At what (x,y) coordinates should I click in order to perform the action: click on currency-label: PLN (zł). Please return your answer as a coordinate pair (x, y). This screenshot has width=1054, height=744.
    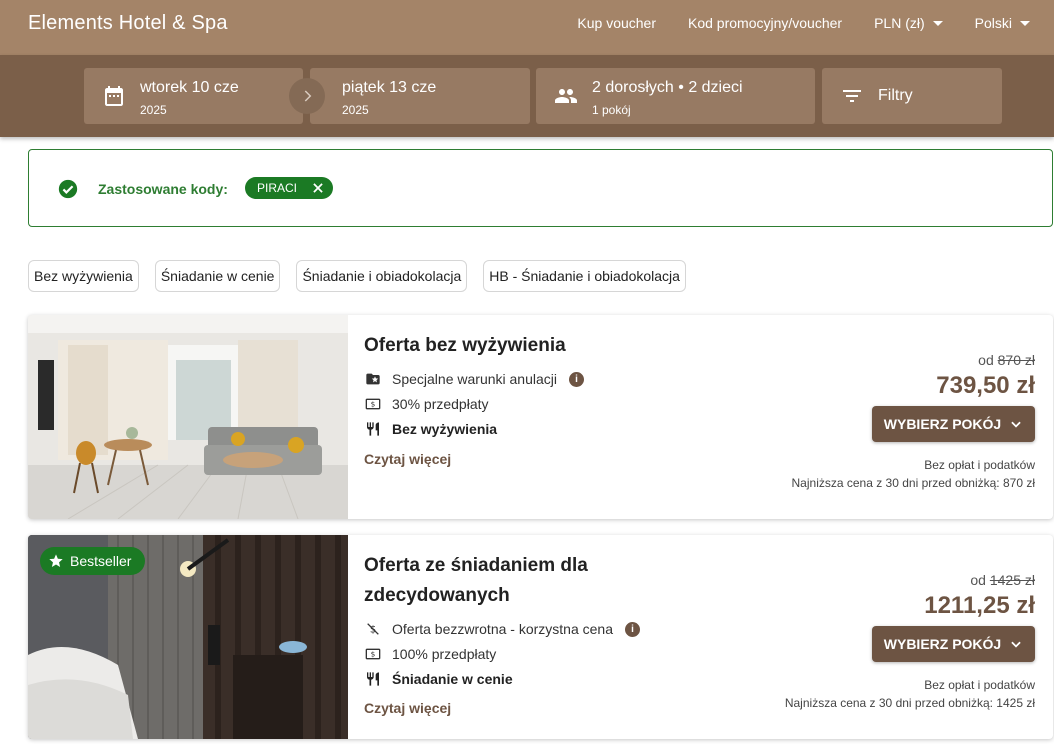
    Looking at the image, I should click on (899, 23).